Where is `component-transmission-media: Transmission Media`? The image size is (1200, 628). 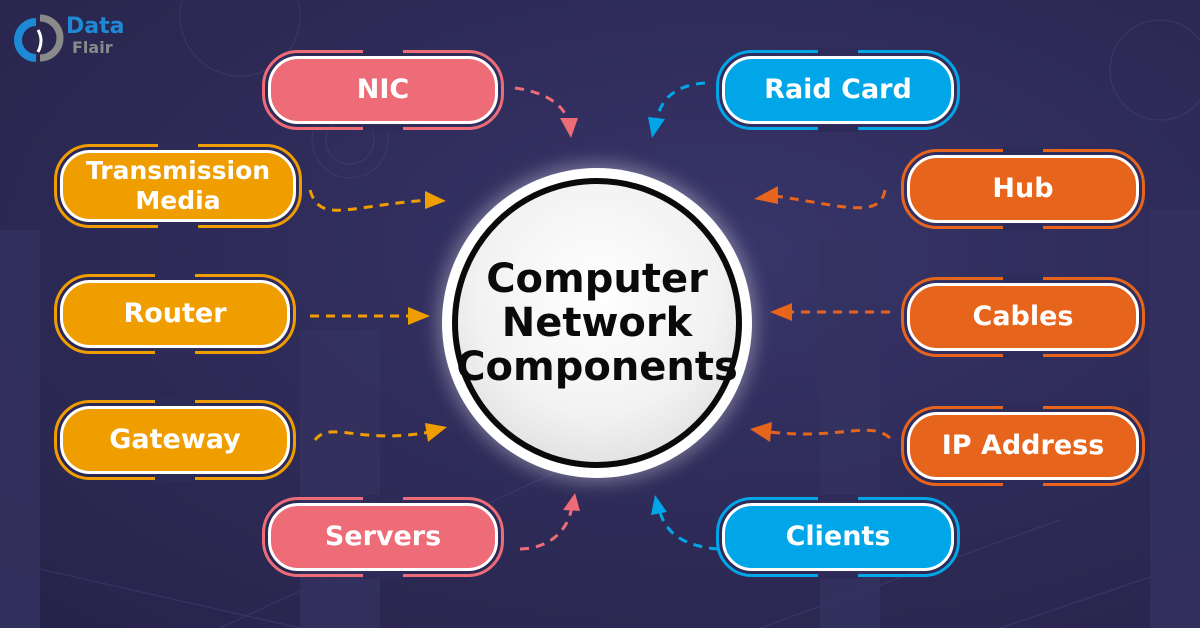
component-transmission-media: Transmission Media is located at coordinates (178, 186).